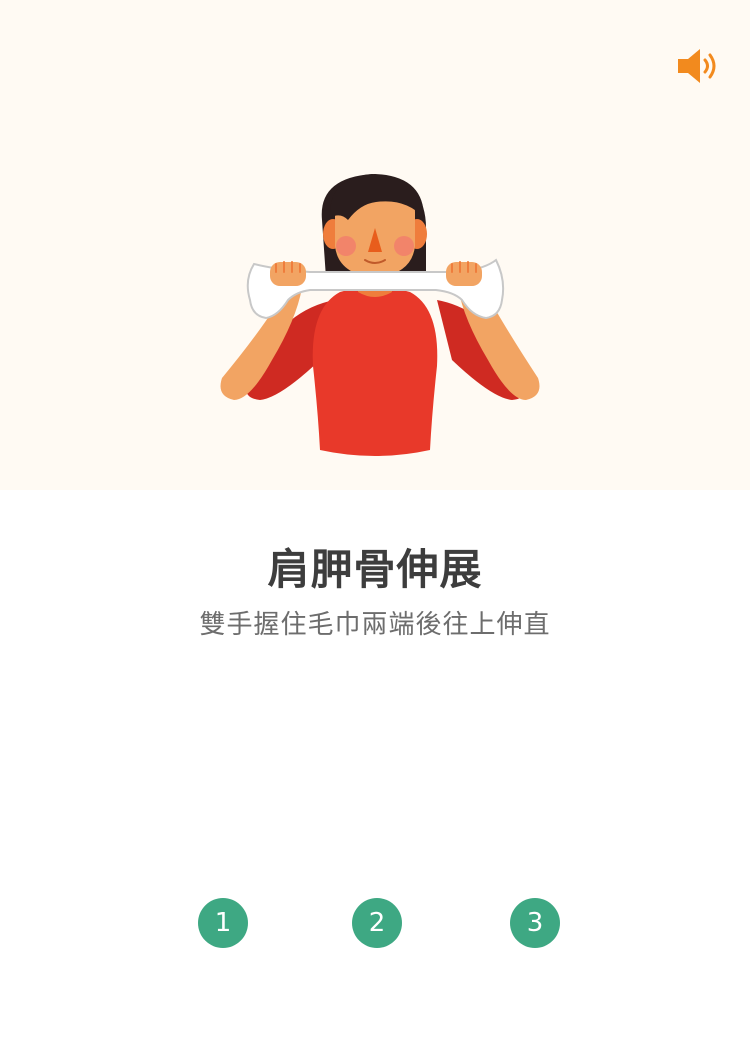 The height and width of the screenshot is (1060, 750). I want to click on step-3-button: 3, so click(535, 923).